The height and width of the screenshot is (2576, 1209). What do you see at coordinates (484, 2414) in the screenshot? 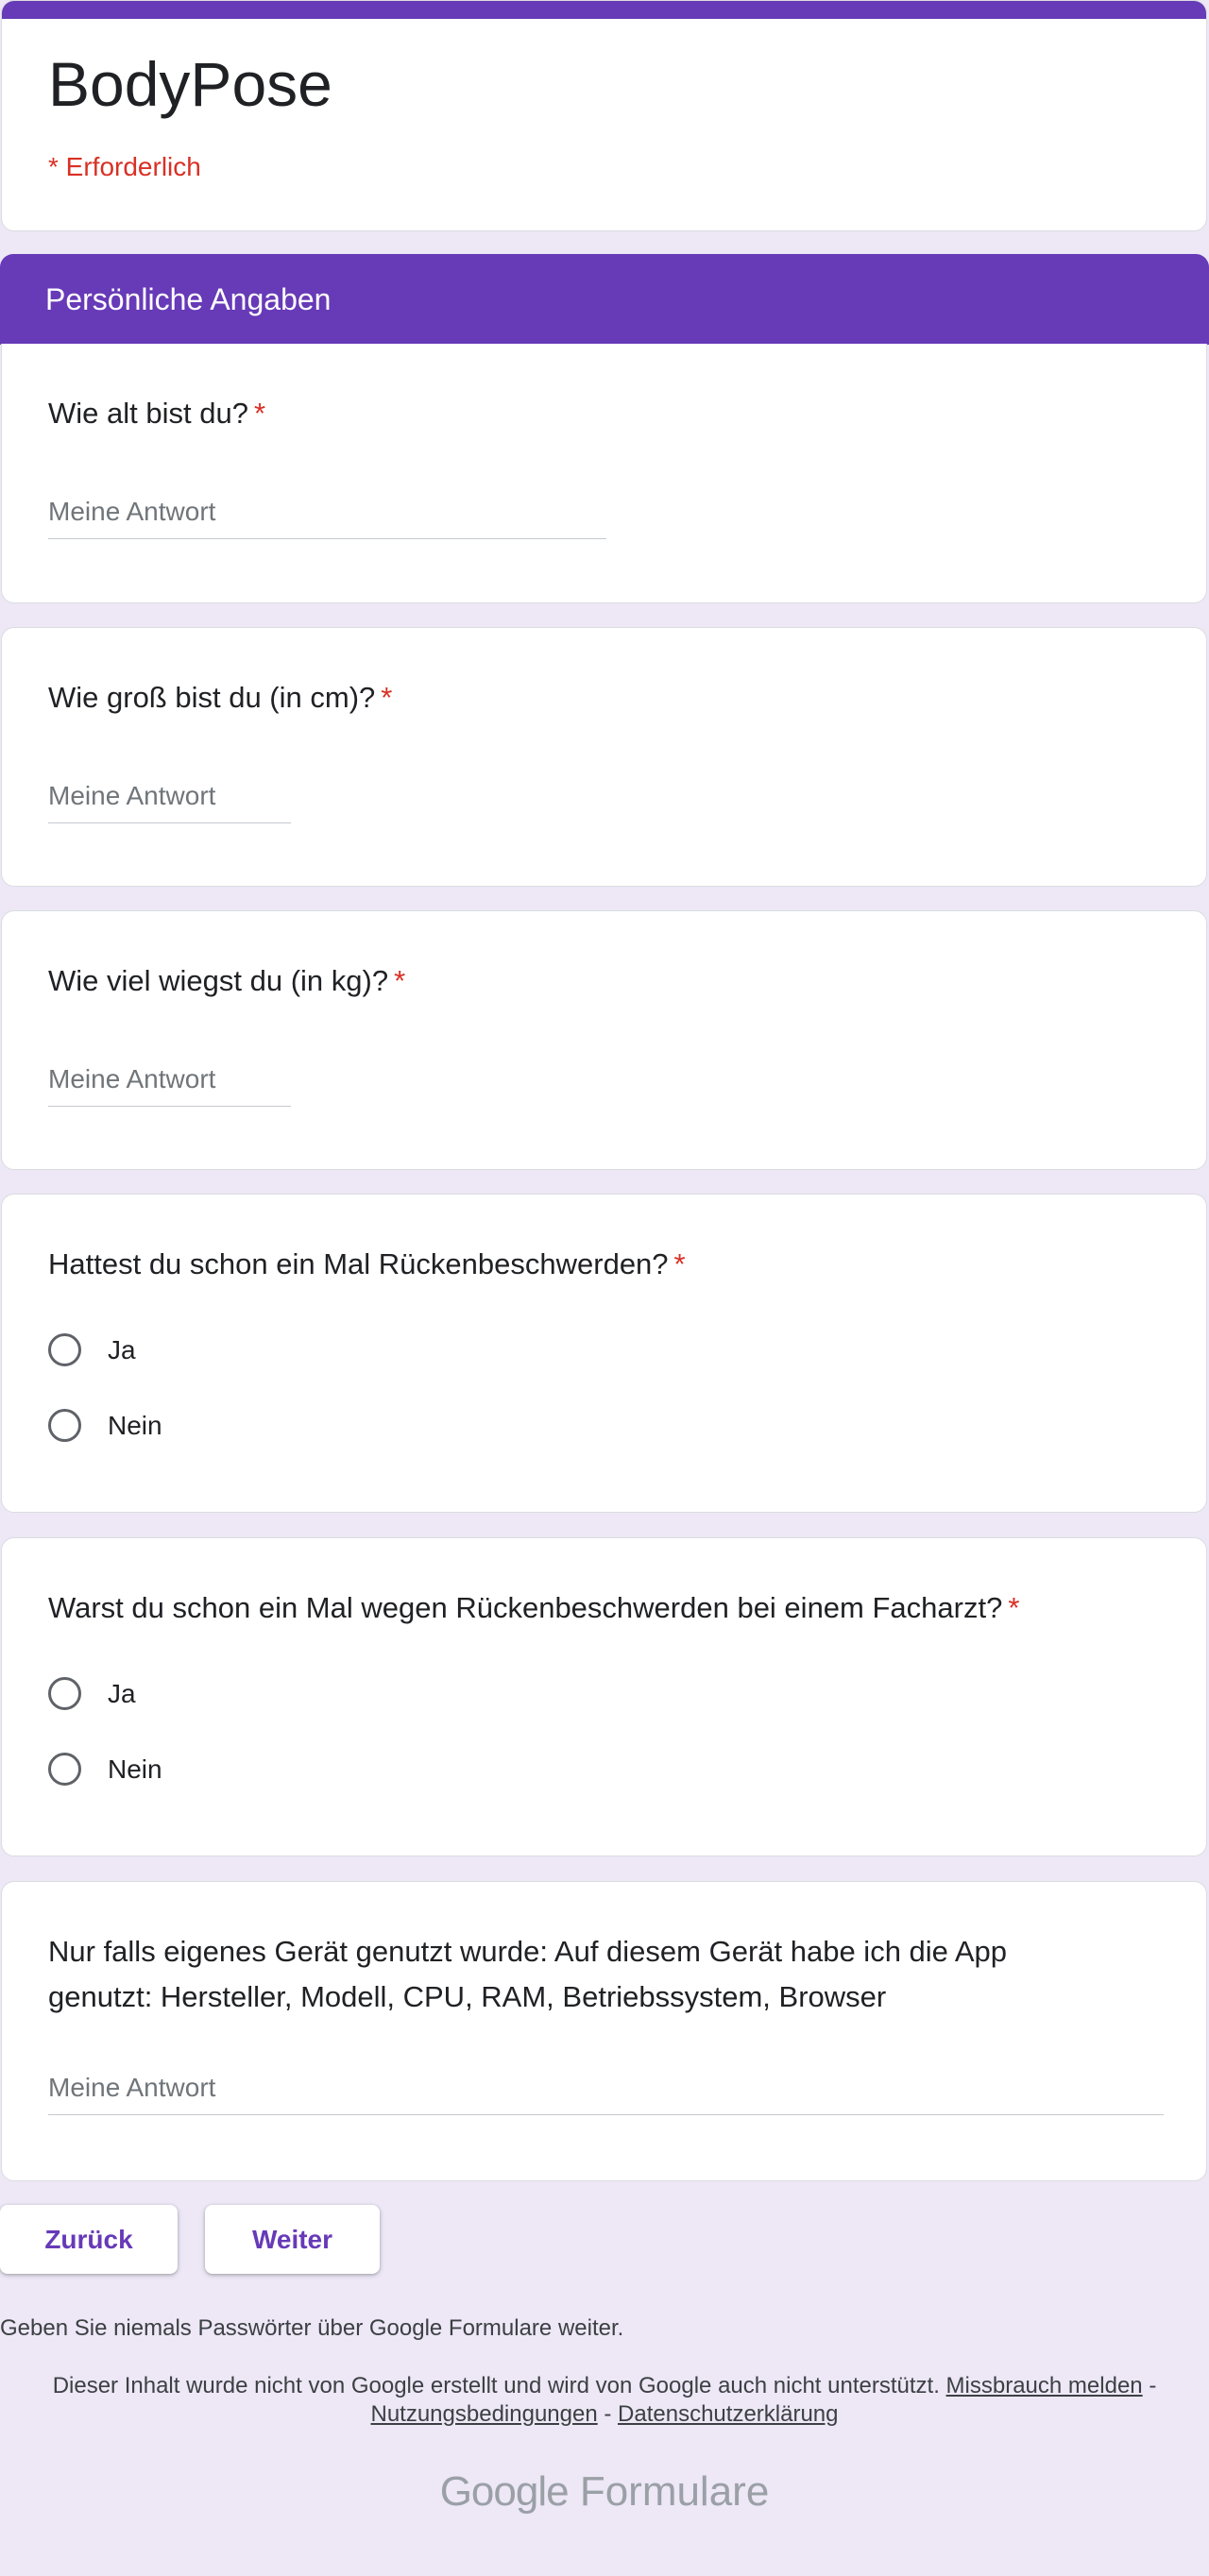
I see `terms-link: Nutzungsbedingungen` at bounding box center [484, 2414].